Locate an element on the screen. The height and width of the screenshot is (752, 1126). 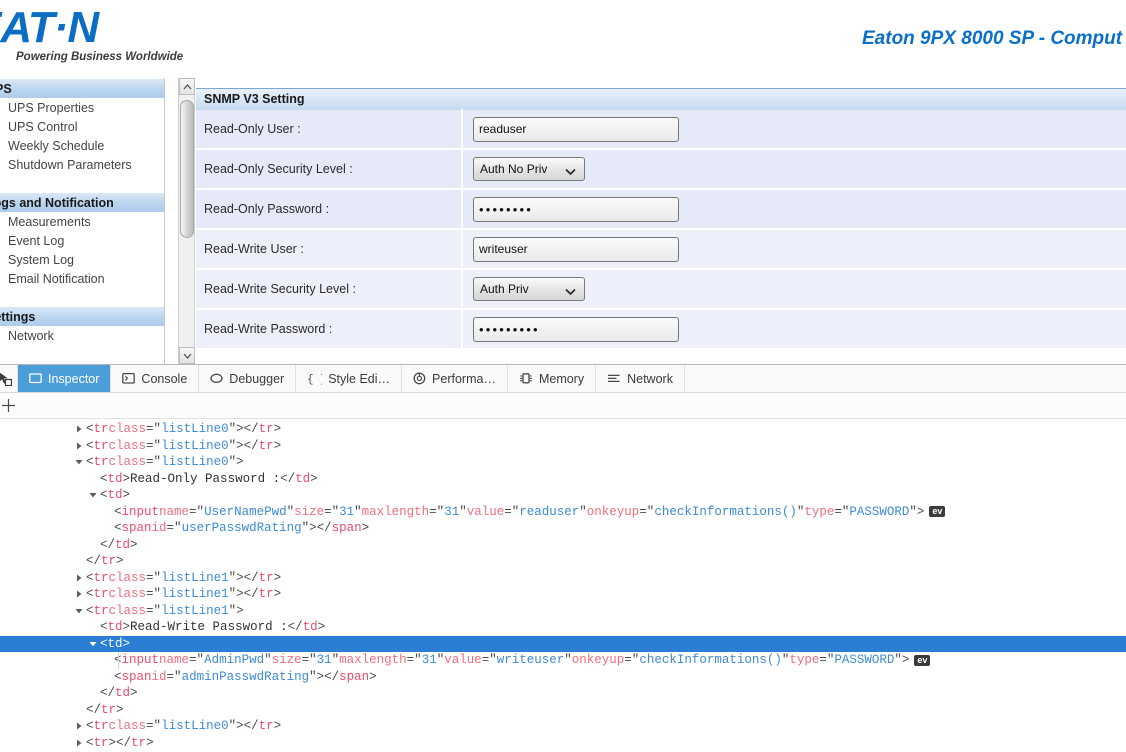
sidebar-item-ups-properties: UPS Properties is located at coordinates (82, 108).